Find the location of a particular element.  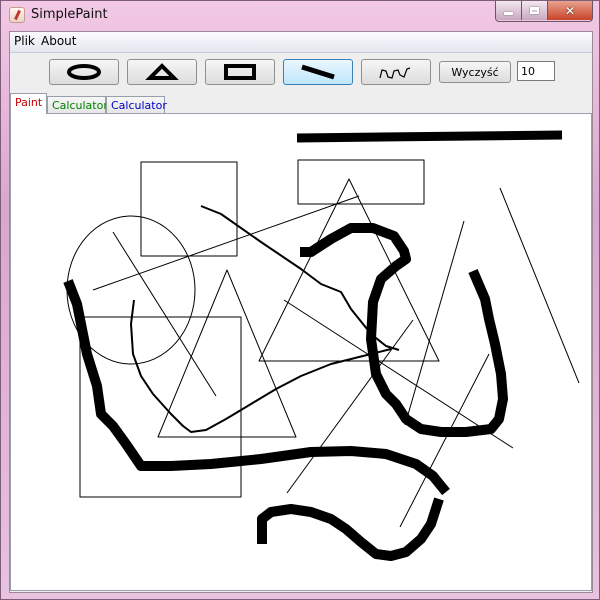

clear-button: Wyczyść is located at coordinates (475, 72).